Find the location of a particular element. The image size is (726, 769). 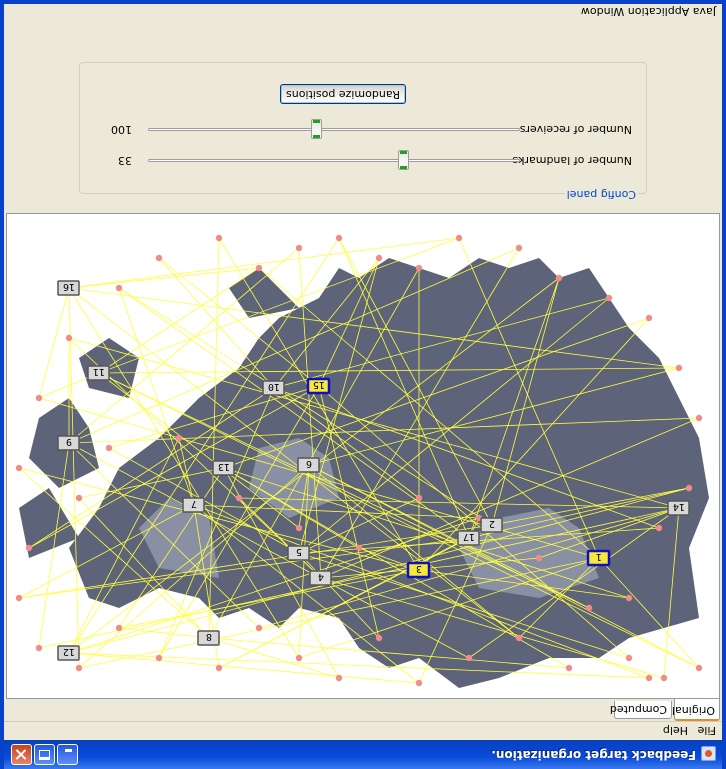

receiver-label: 4 is located at coordinates (321, 576).